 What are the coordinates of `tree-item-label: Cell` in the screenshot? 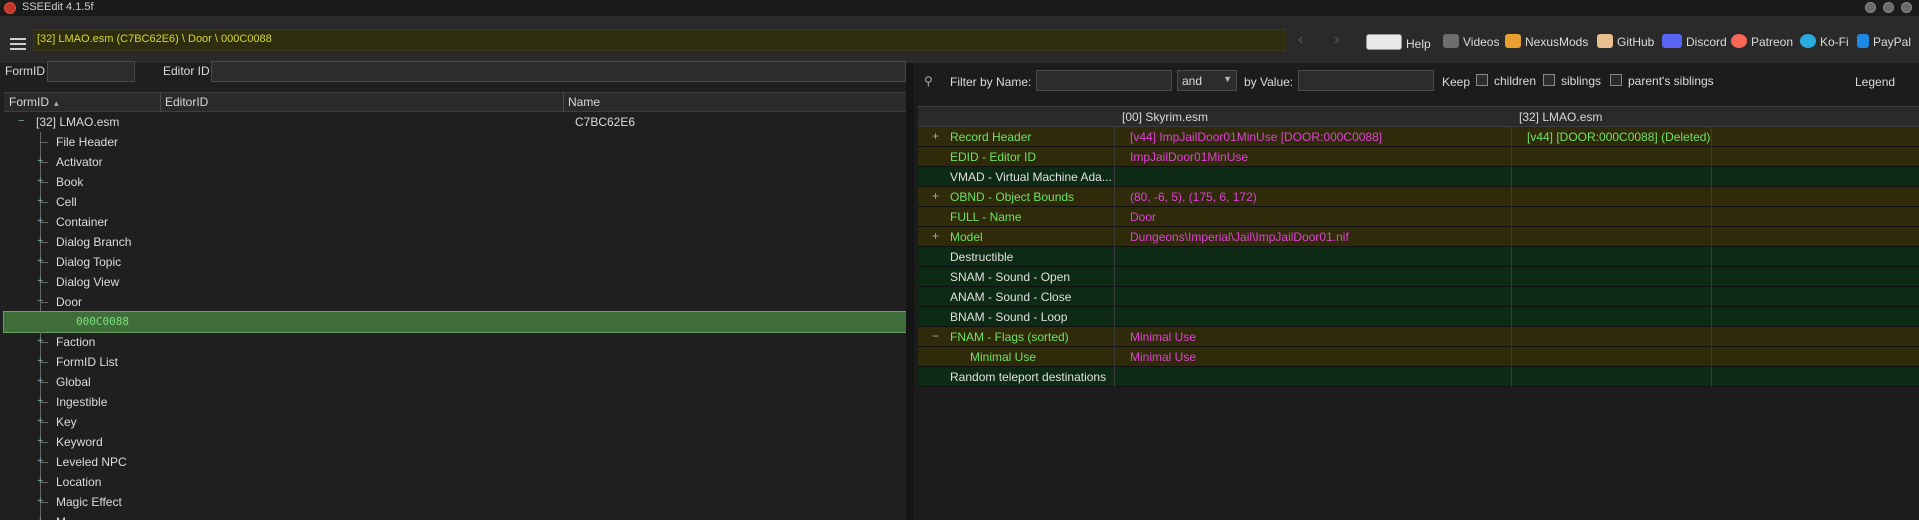 It's located at (66, 202).